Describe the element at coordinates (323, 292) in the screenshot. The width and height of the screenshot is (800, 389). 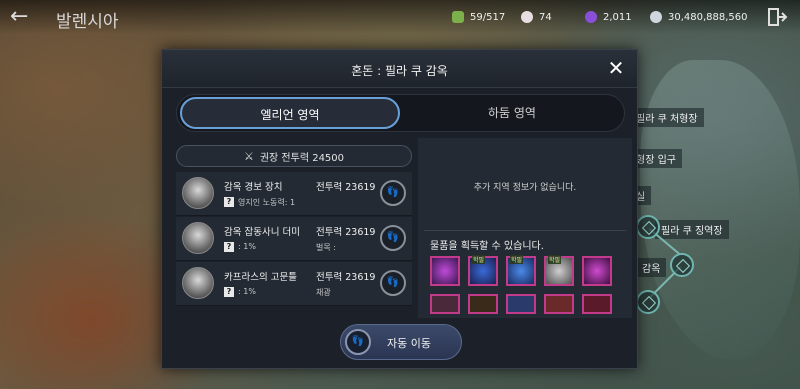
I see `monster-sub-info-2: 채광` at that location.